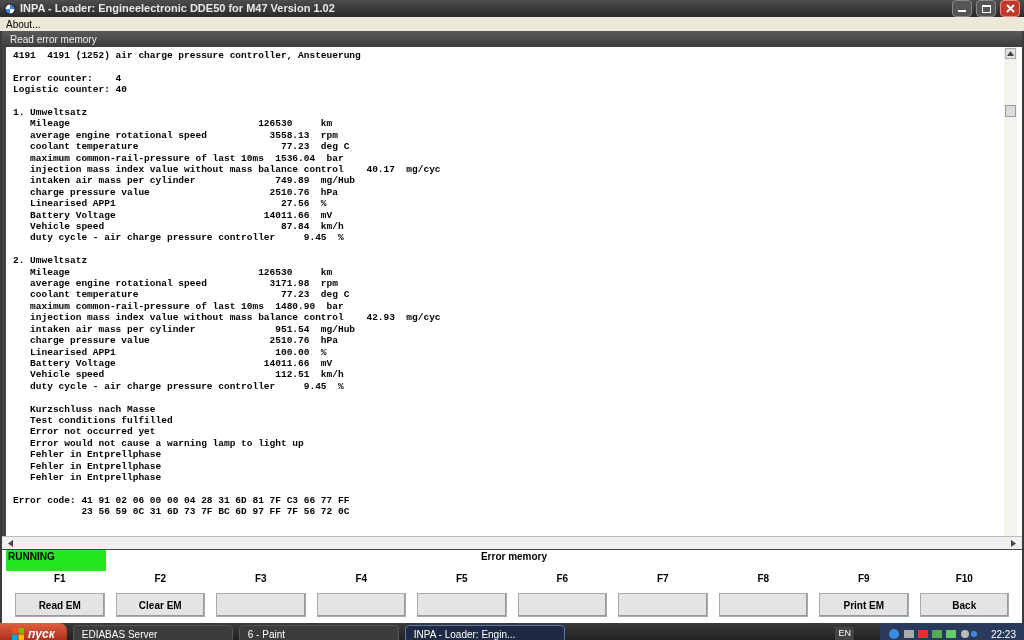  Describe the element at coordinates (50, 113) in the screenshot. I see `report-line: 1. Umweltsatz` at that location.